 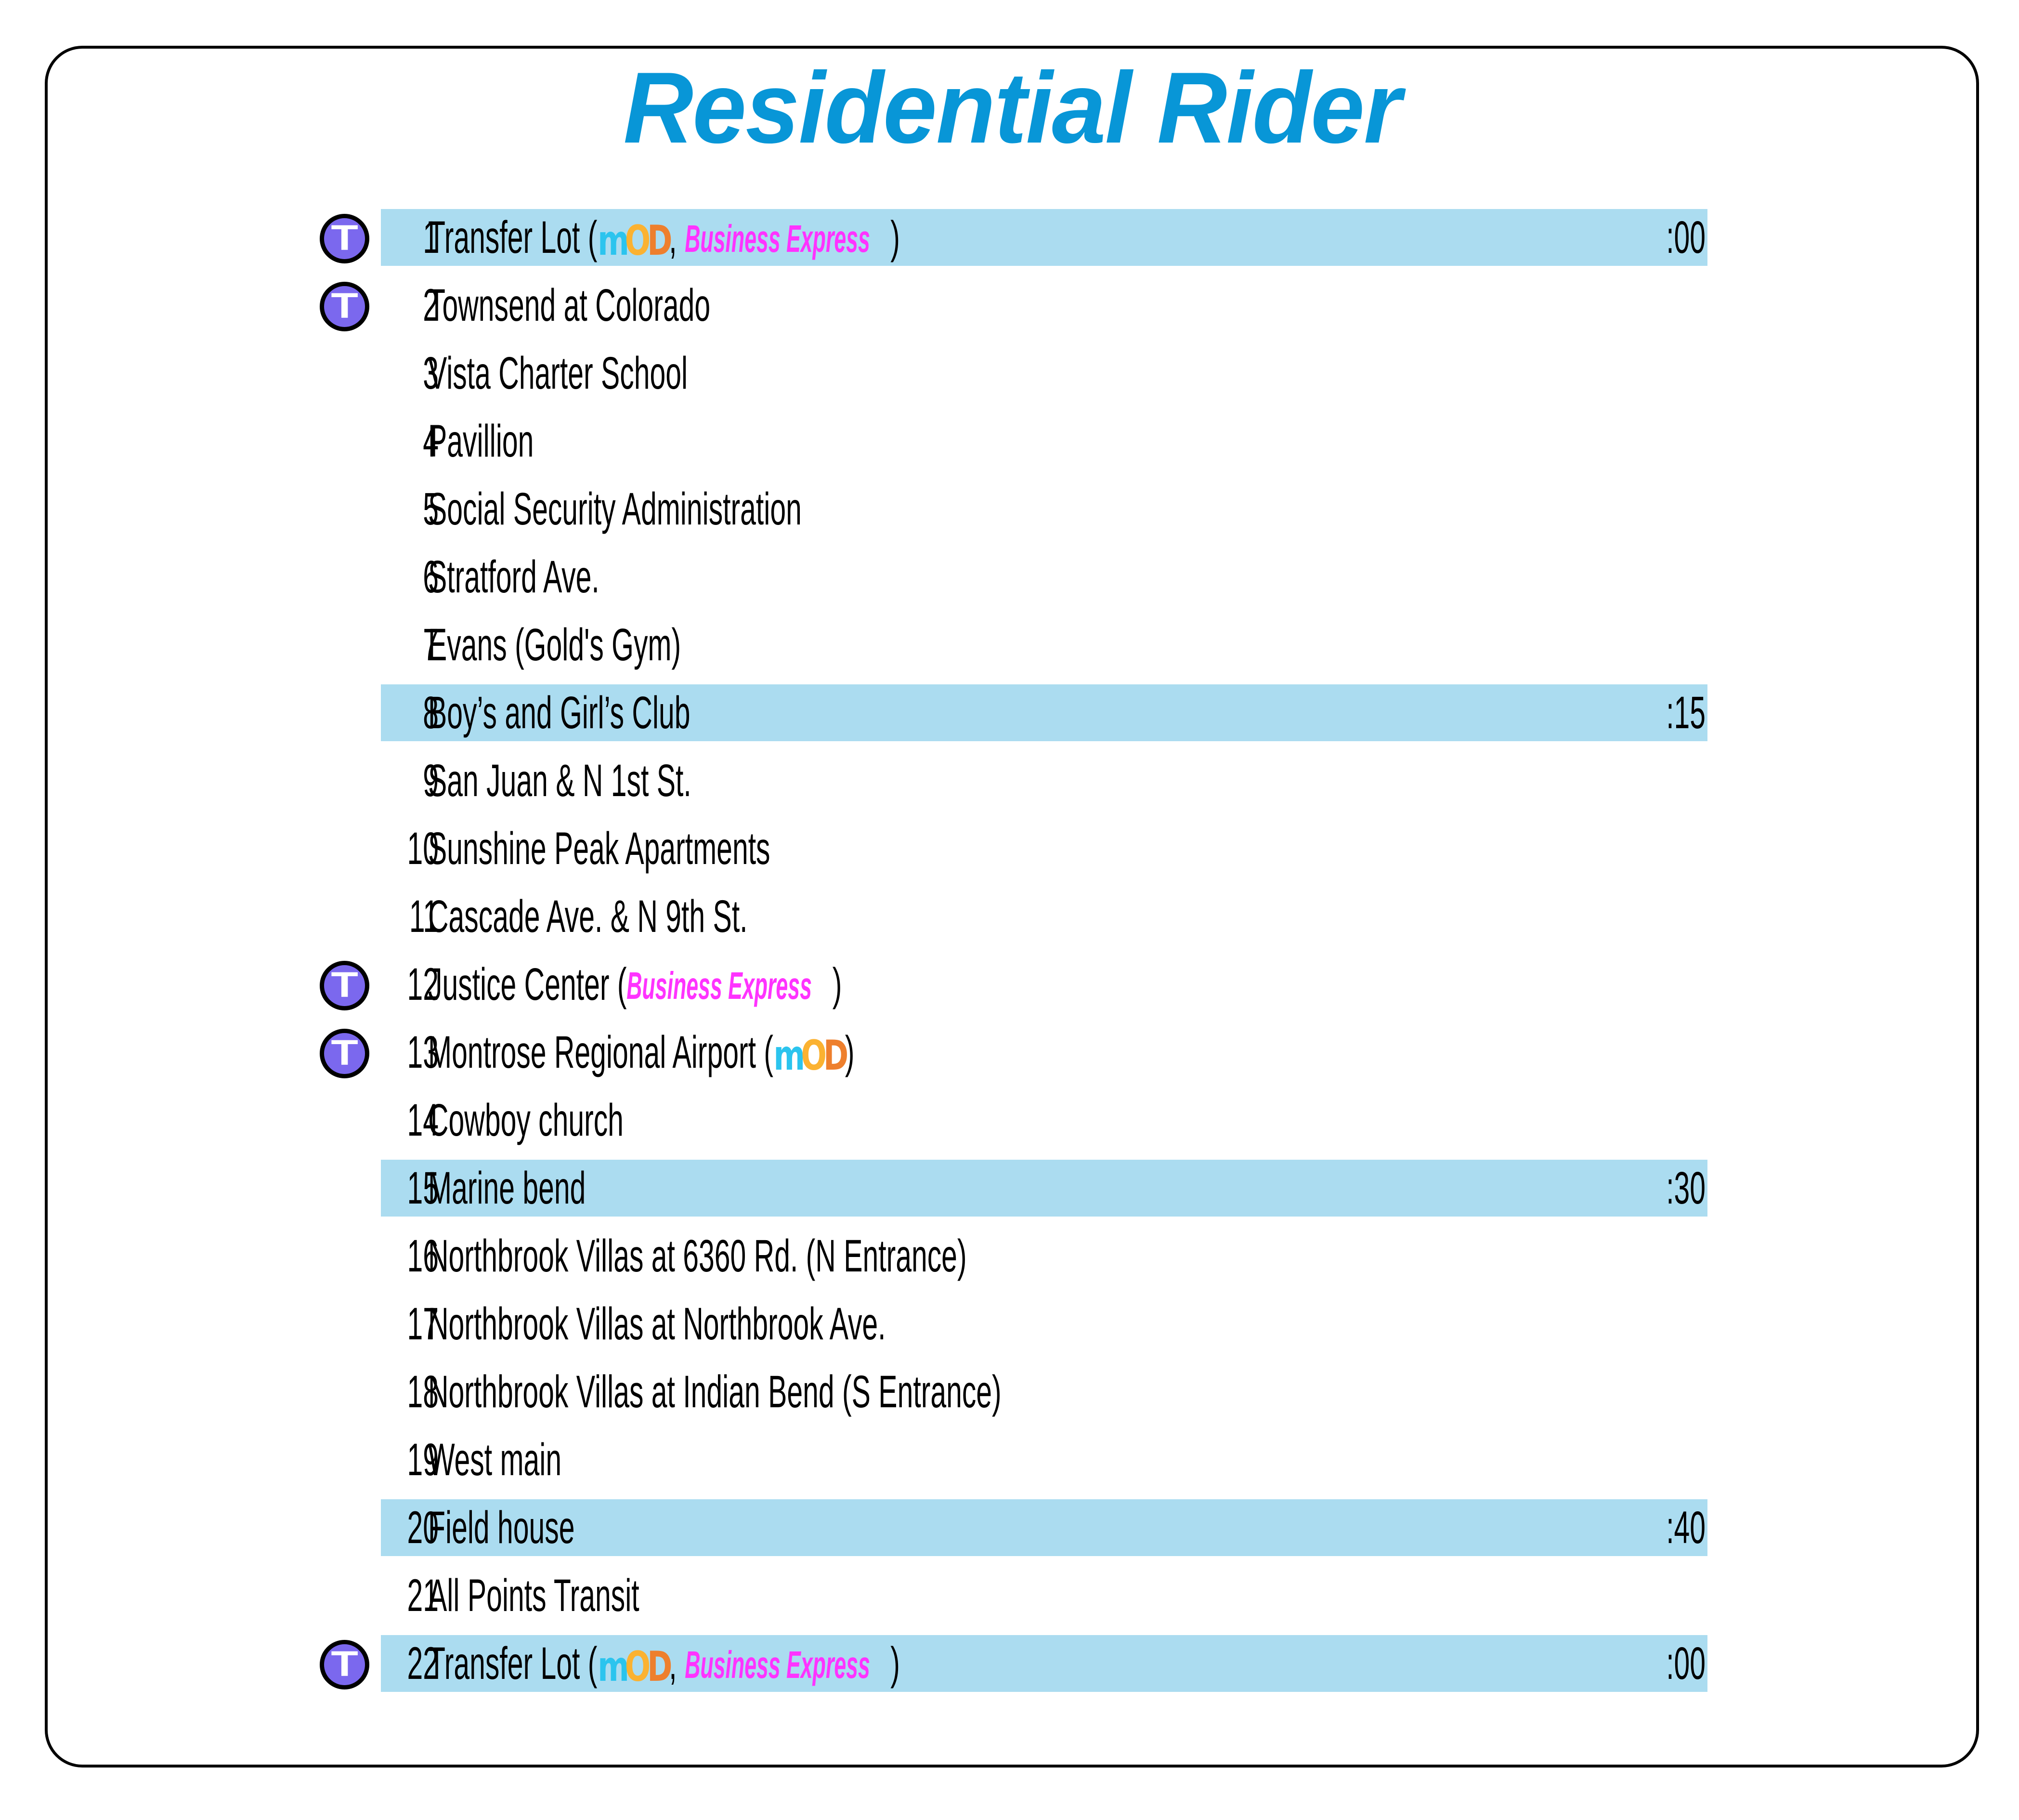 I want to click on stop-name-text: Townsend at Colorado, so click(x=570, y=305).